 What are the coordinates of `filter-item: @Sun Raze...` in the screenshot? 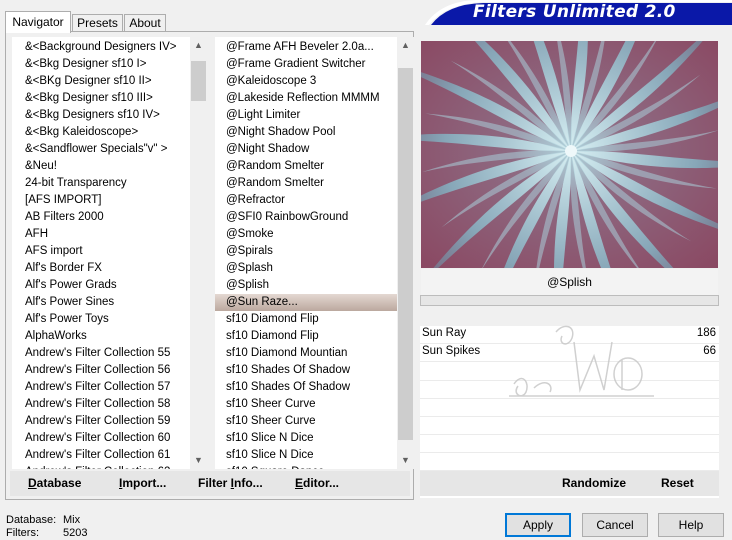 It's located at (306, 302).